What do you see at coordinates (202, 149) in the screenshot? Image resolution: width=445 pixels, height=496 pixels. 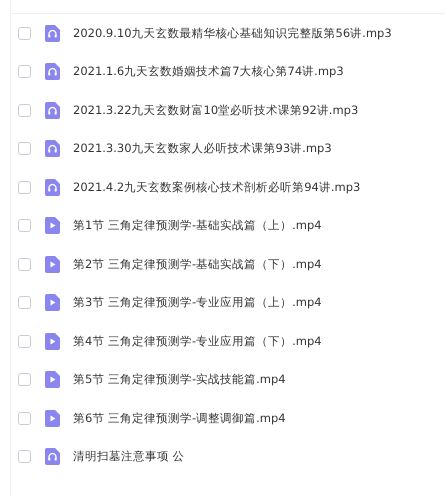 I see `file-name: 2021.3.30九天玄数家人必听技术课第93讲.mp3` at bounding box center [202, 149].